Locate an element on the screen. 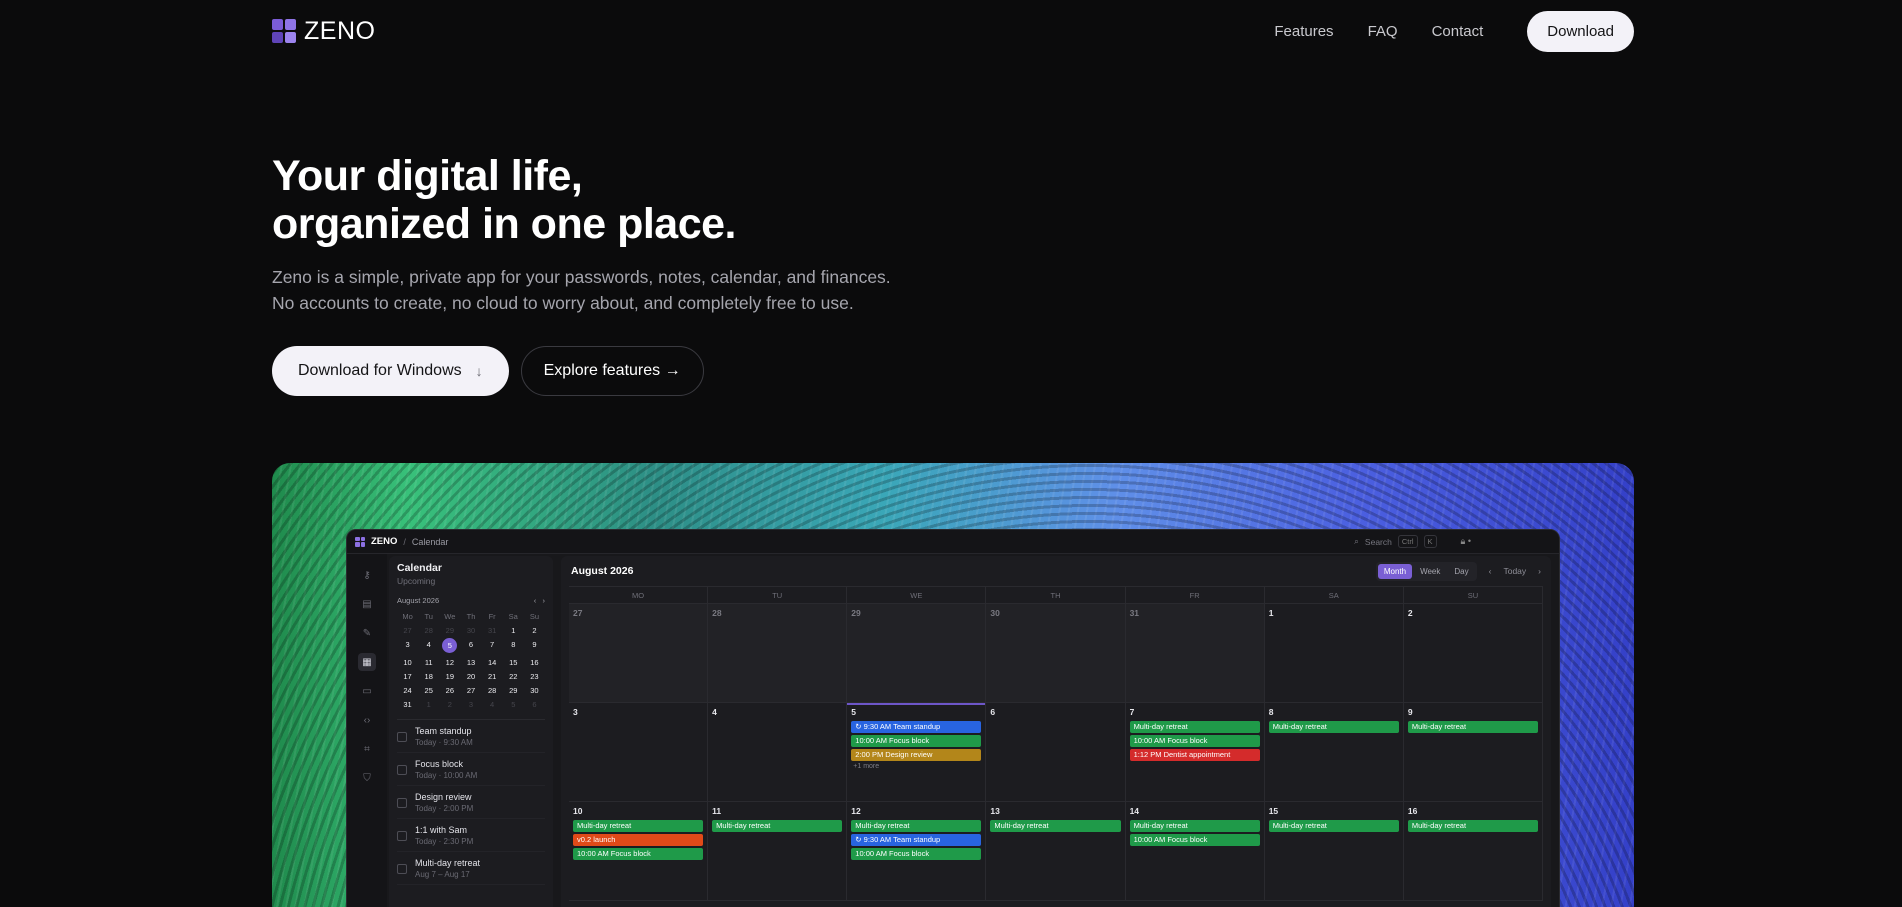 This screenshot has width=1902, height=907. mini-day: 26 is located at coordinates (449, 690).